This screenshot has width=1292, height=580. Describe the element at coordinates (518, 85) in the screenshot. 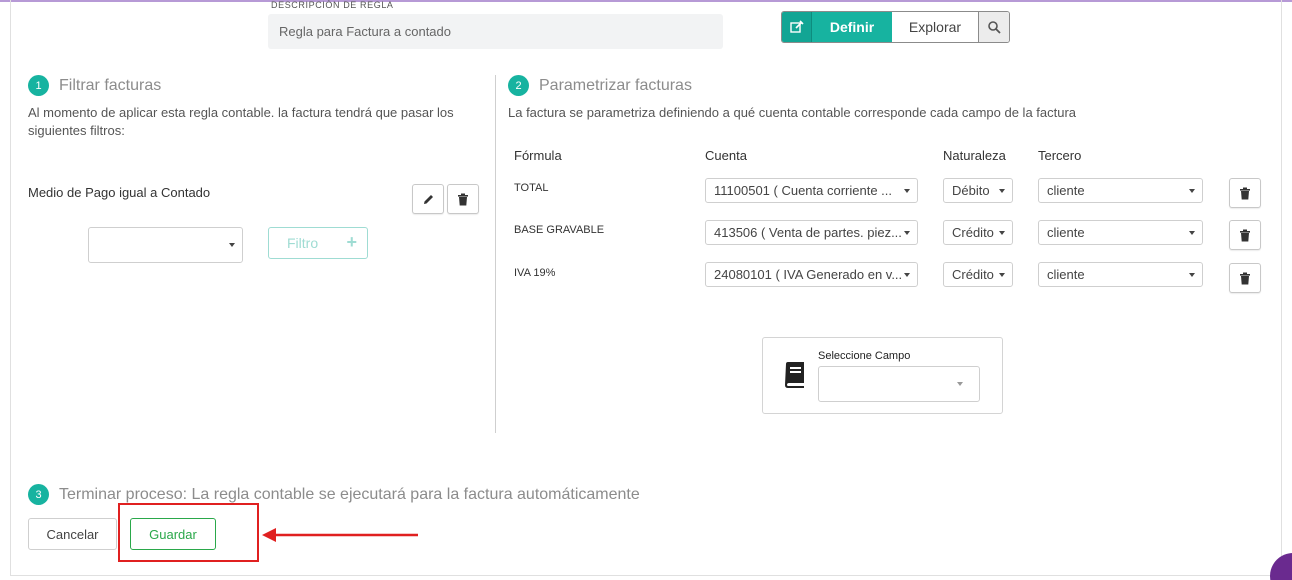

I see `step-number-badge: 2` at that location.